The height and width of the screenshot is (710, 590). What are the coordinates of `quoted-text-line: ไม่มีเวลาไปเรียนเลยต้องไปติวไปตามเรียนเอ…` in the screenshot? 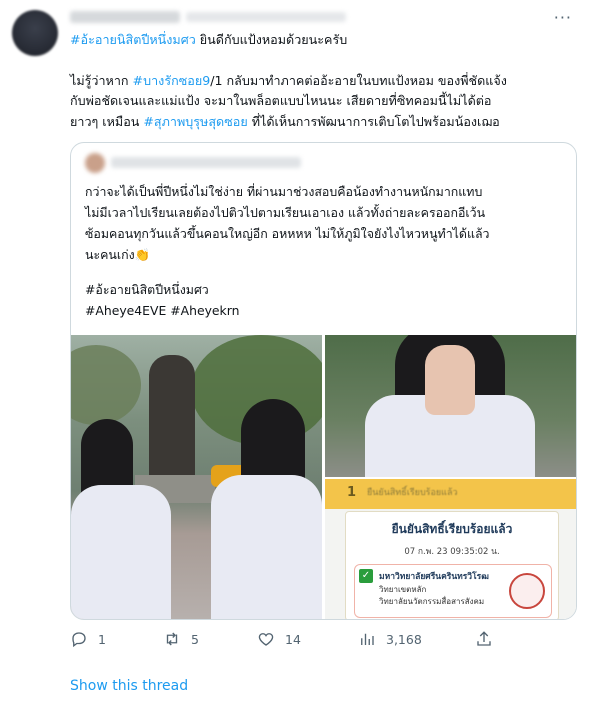 It's located at (285, 212).